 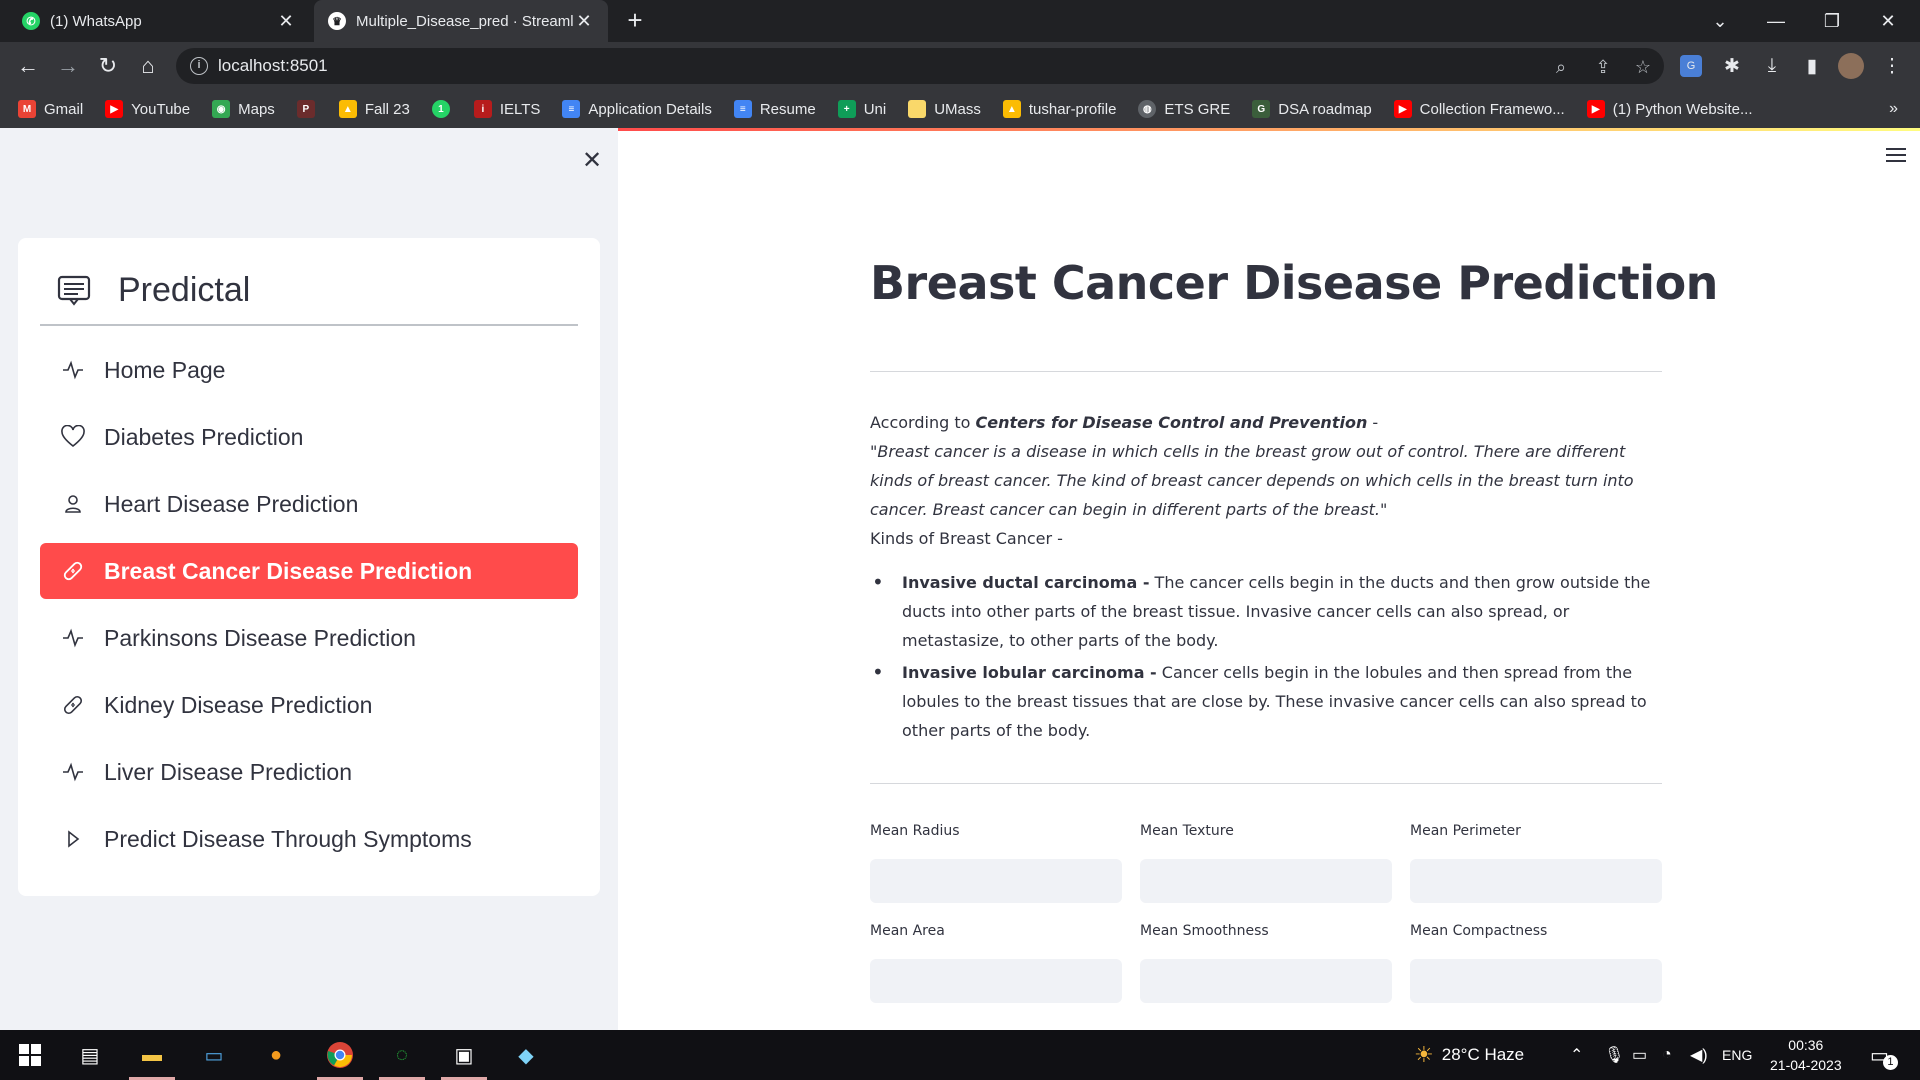 What do you see at coordinates (635, 21) in the screenshot?
I see `new-tab-button: +` at bounding box center [635, 21].